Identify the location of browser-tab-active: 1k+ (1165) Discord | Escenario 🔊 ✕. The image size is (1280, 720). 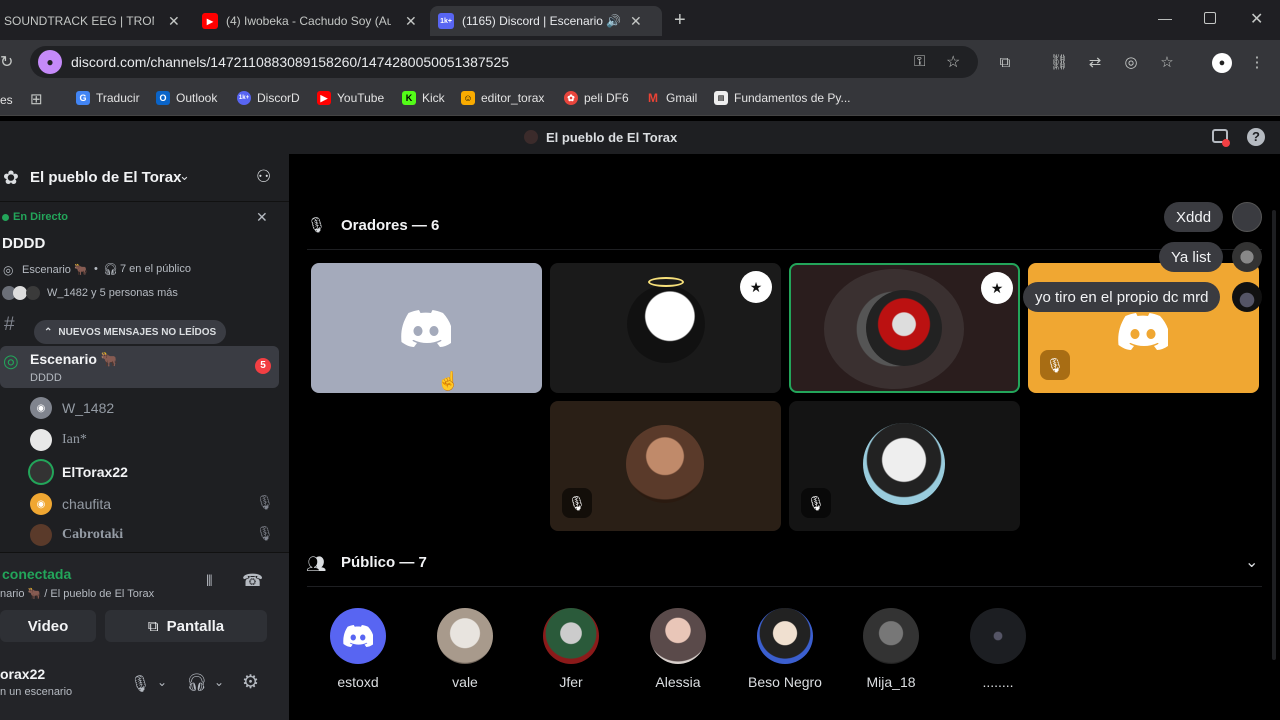
(546, 21).